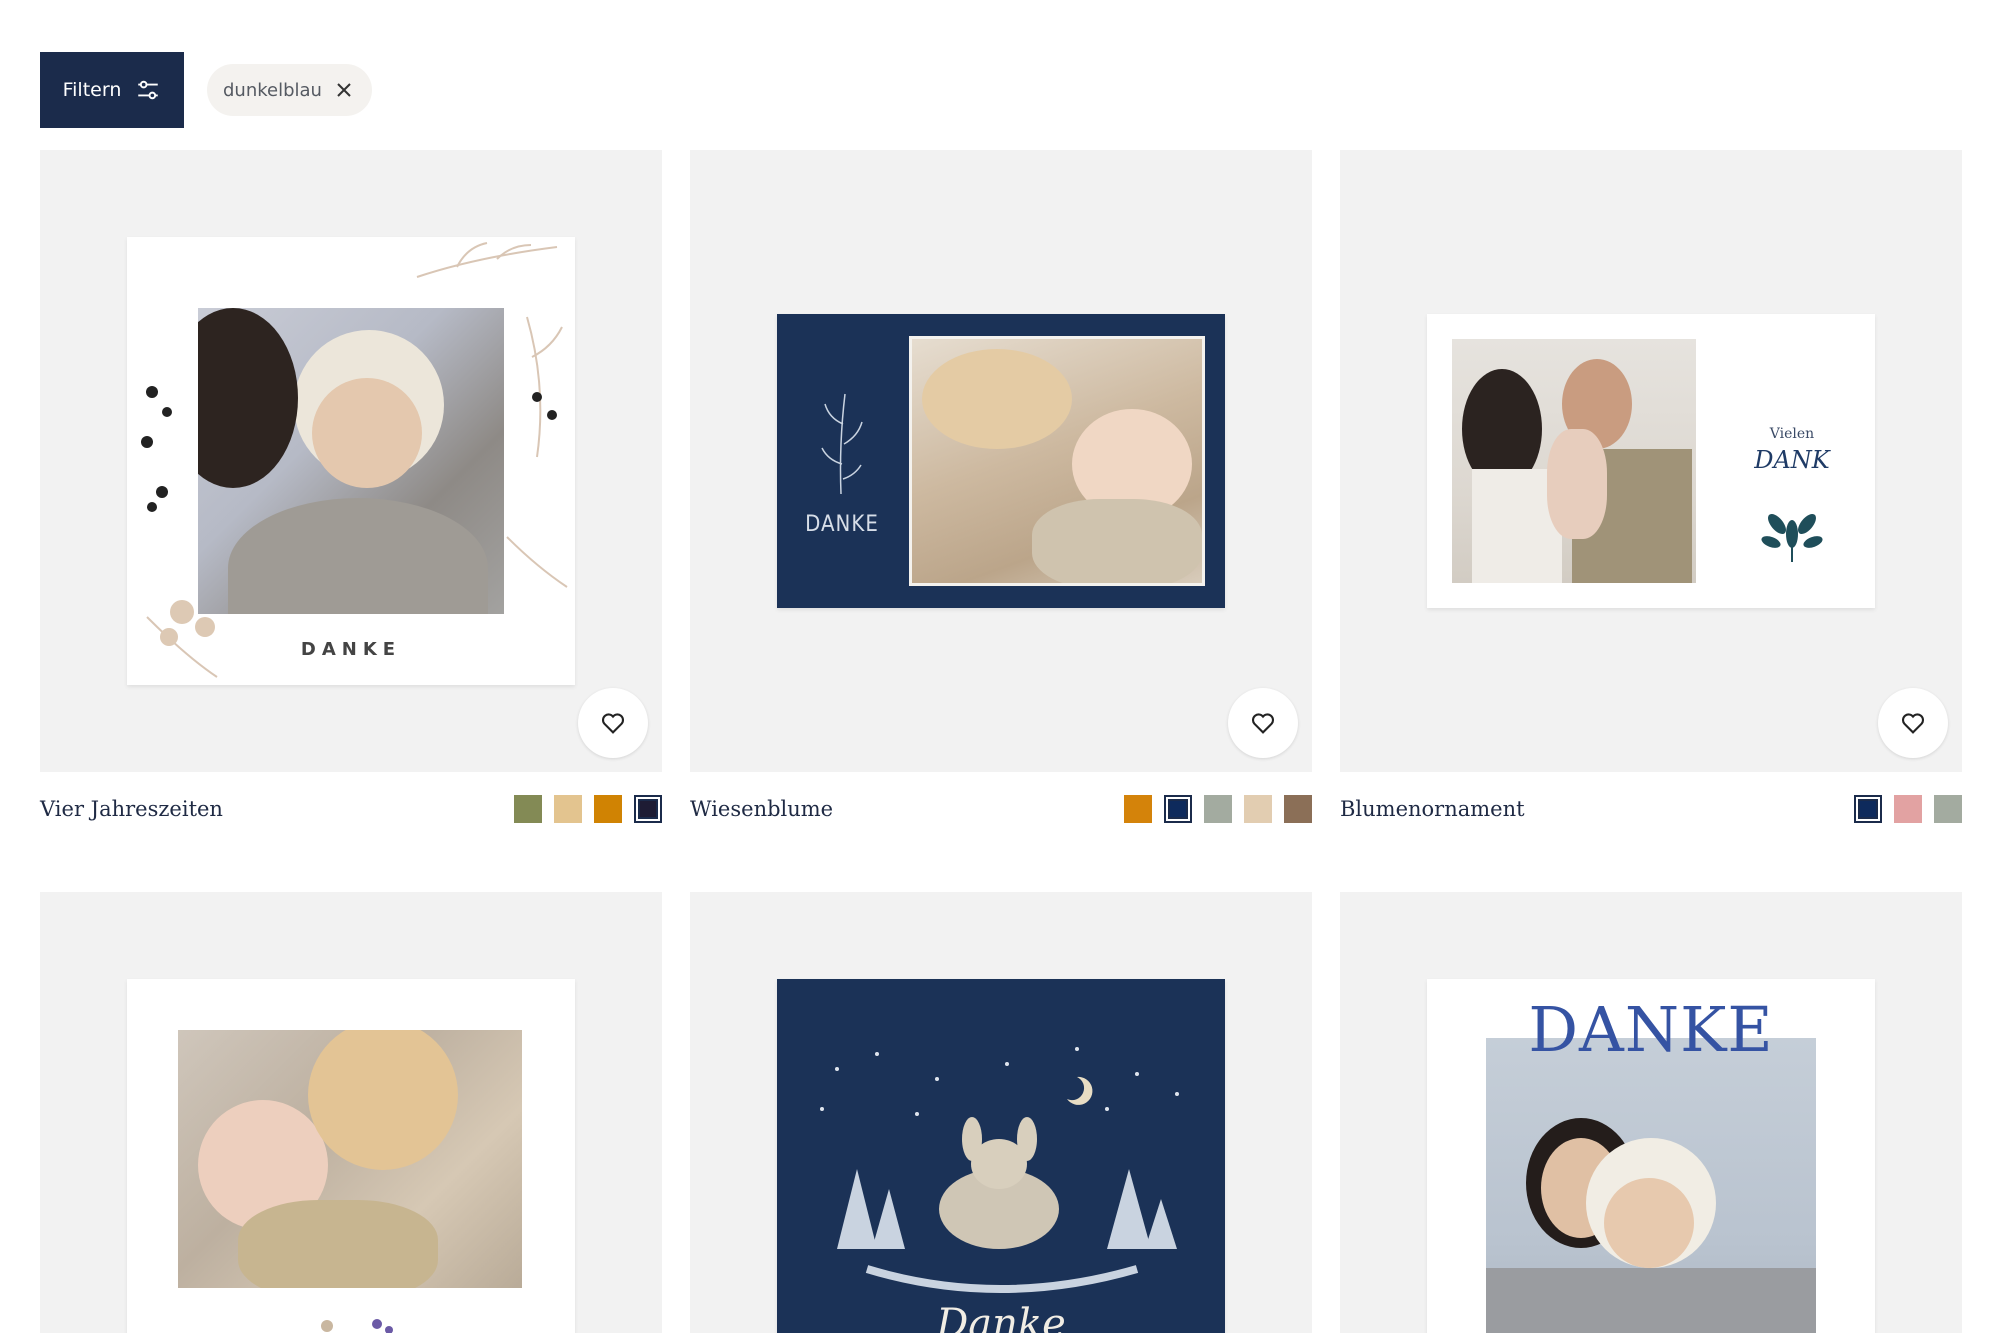 The height and width of the screenshot is (1333, 2000). Describe the element at coordinates (357, 1326) in the screenshot. I see `bunny-illustration-icon` at that location.